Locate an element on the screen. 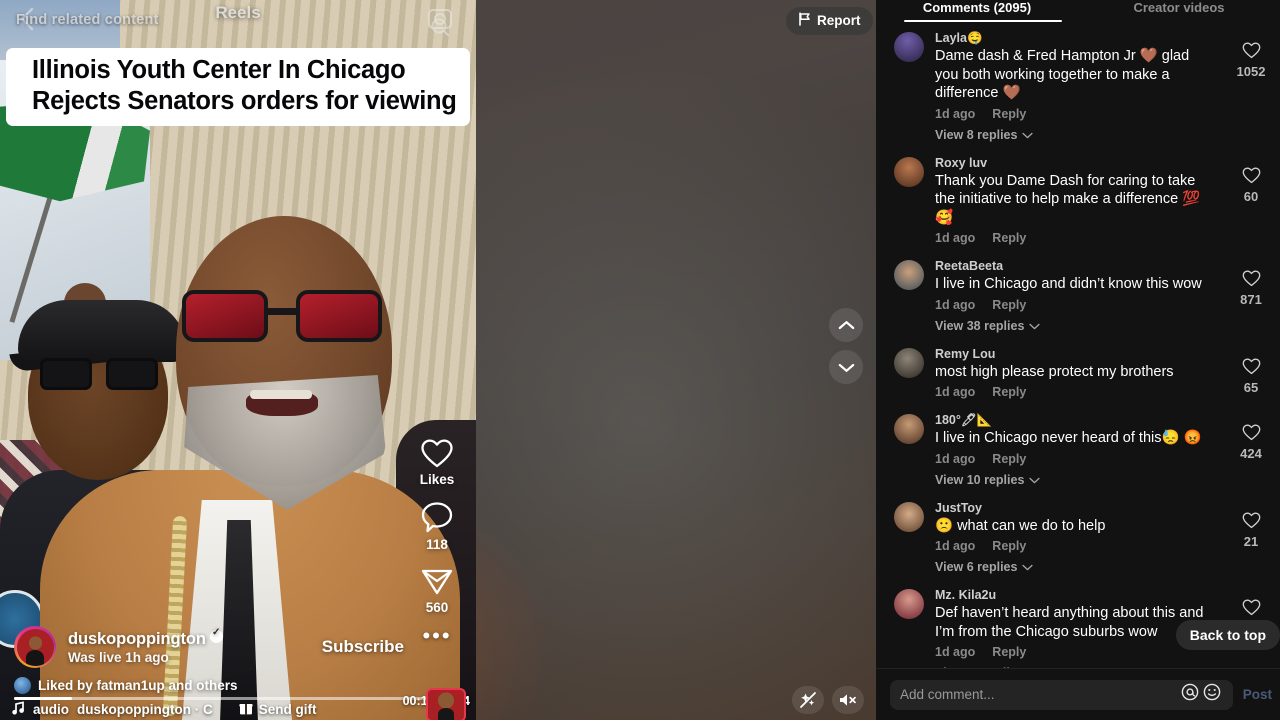 This screenshot has height=720, width=1280. emoji-icon is located at coordinates (1212, 694).